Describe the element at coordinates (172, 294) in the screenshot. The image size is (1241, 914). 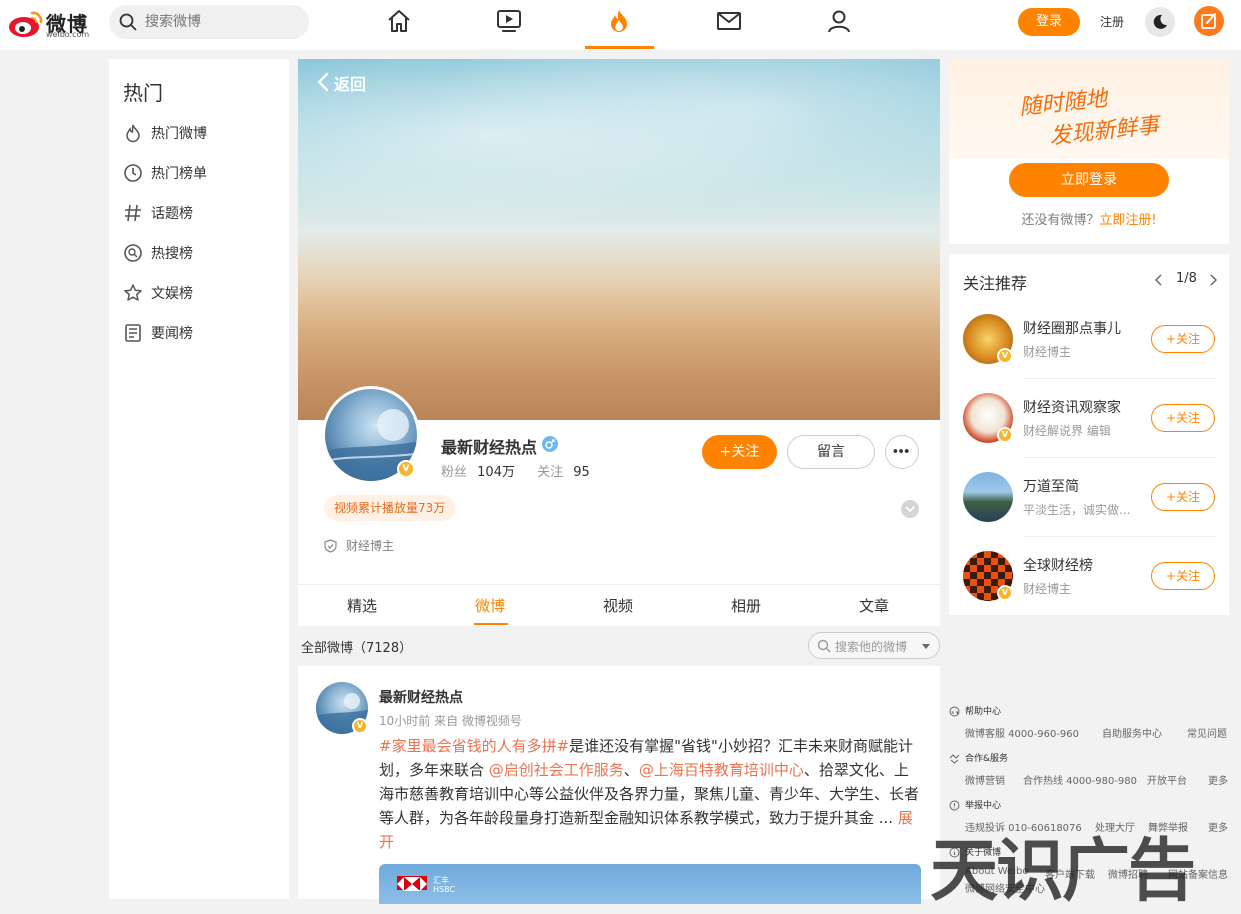
I see `sidebar-item-label: 文娱榜` at that location.